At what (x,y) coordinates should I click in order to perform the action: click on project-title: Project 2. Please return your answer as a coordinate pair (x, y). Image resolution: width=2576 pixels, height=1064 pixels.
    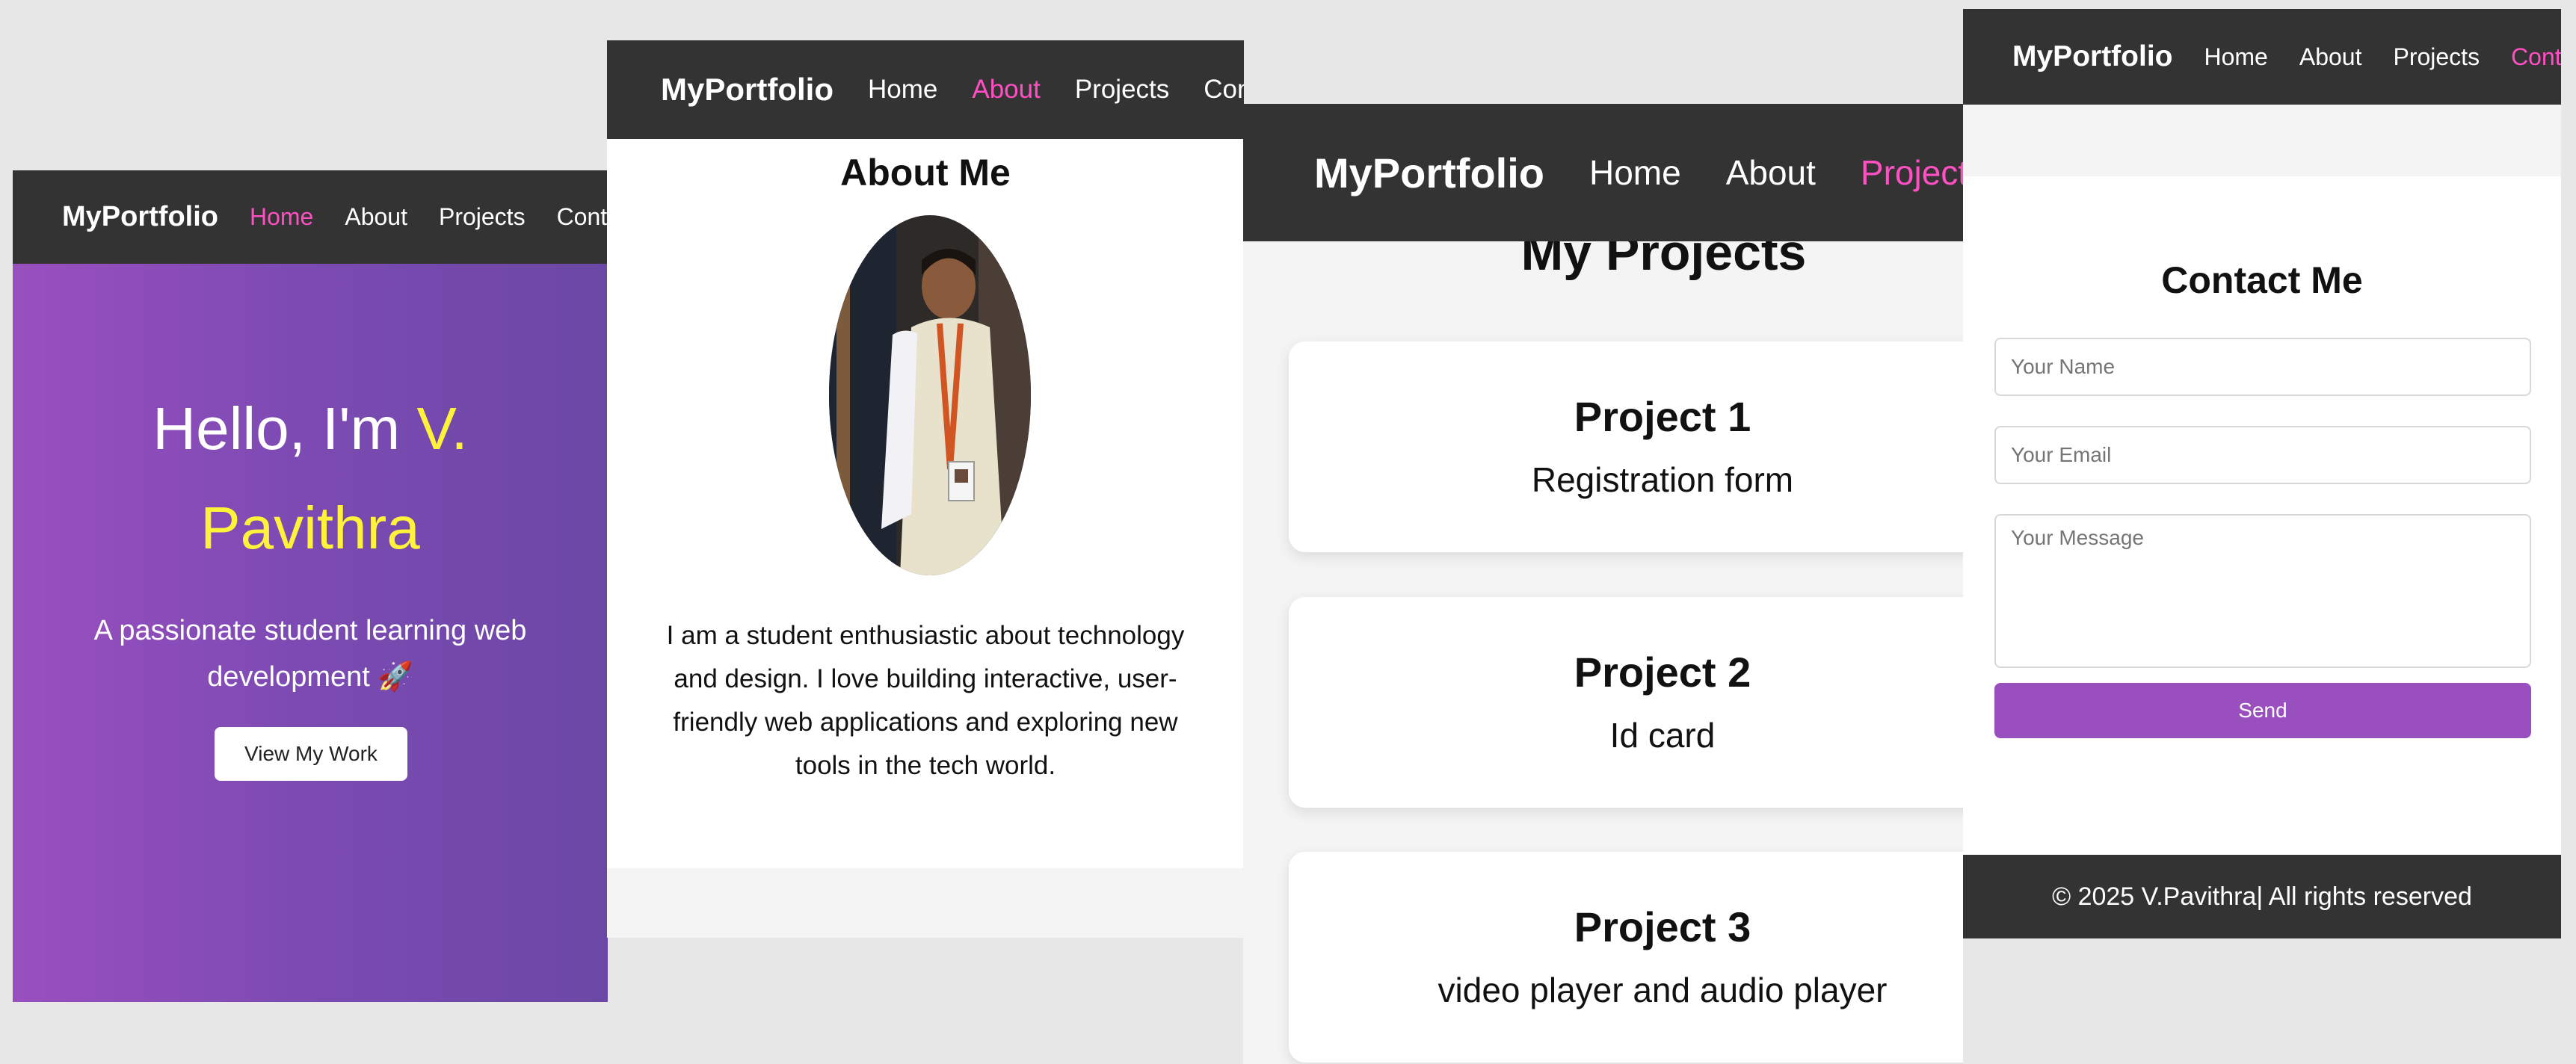
    Looking at the image, I should click on (1662, 673).